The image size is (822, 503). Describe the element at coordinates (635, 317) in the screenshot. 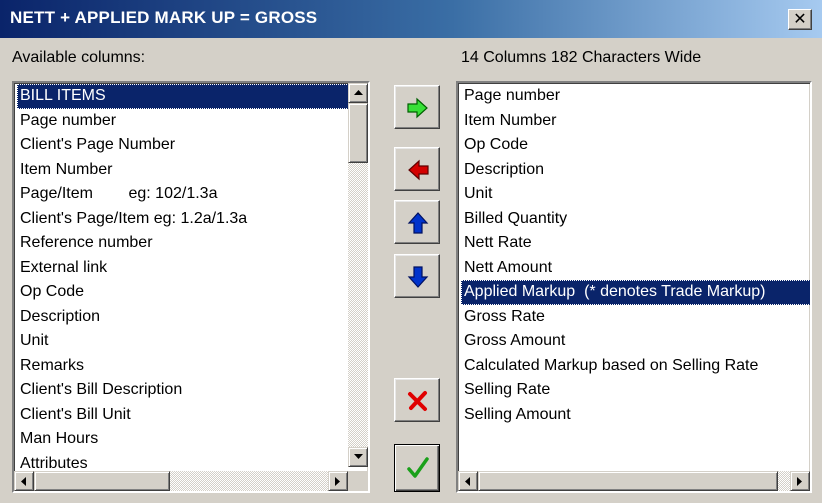

I see `selected-column-item: Gross Rate` at that location.